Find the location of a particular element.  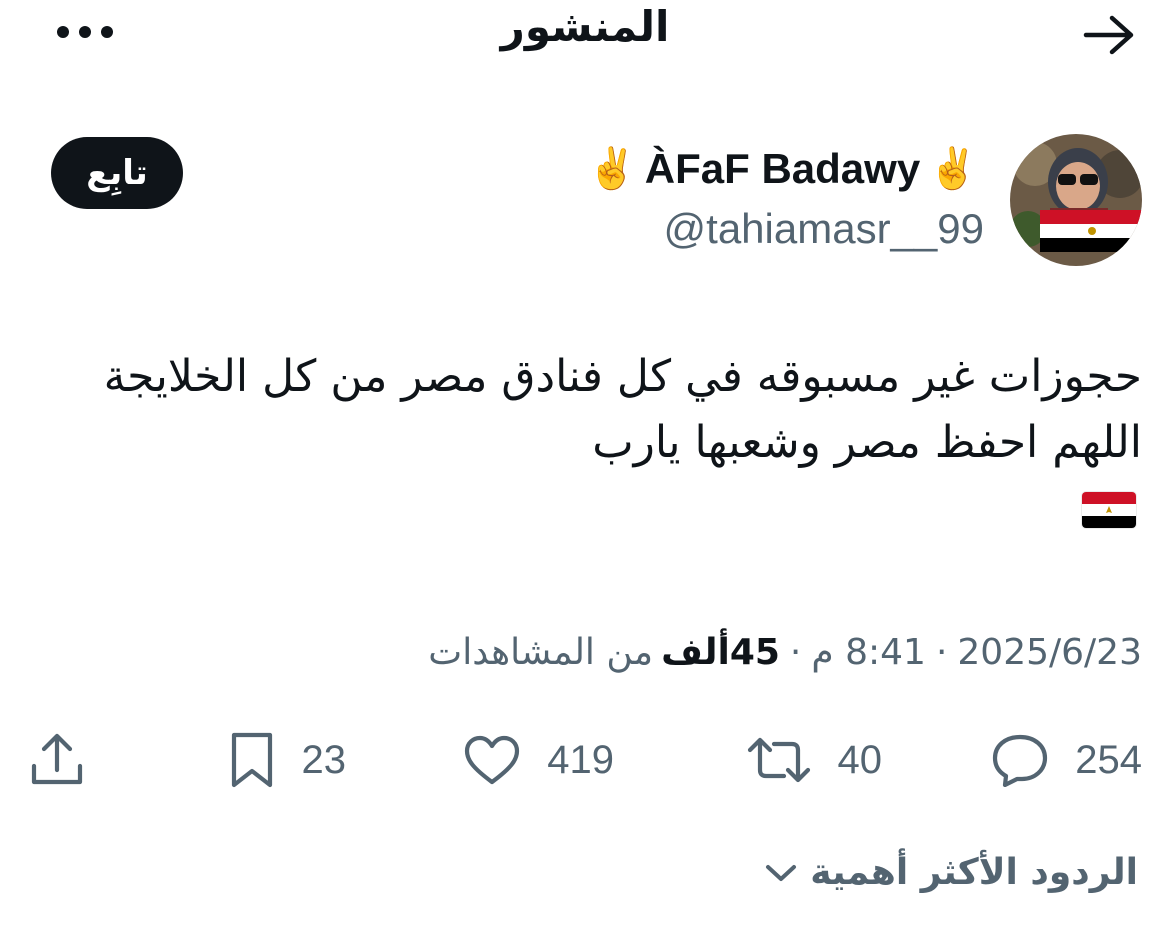

tweet-text-line: اللهم احفظ مصر وشعبها يارب is located at coordinates (867, 442).